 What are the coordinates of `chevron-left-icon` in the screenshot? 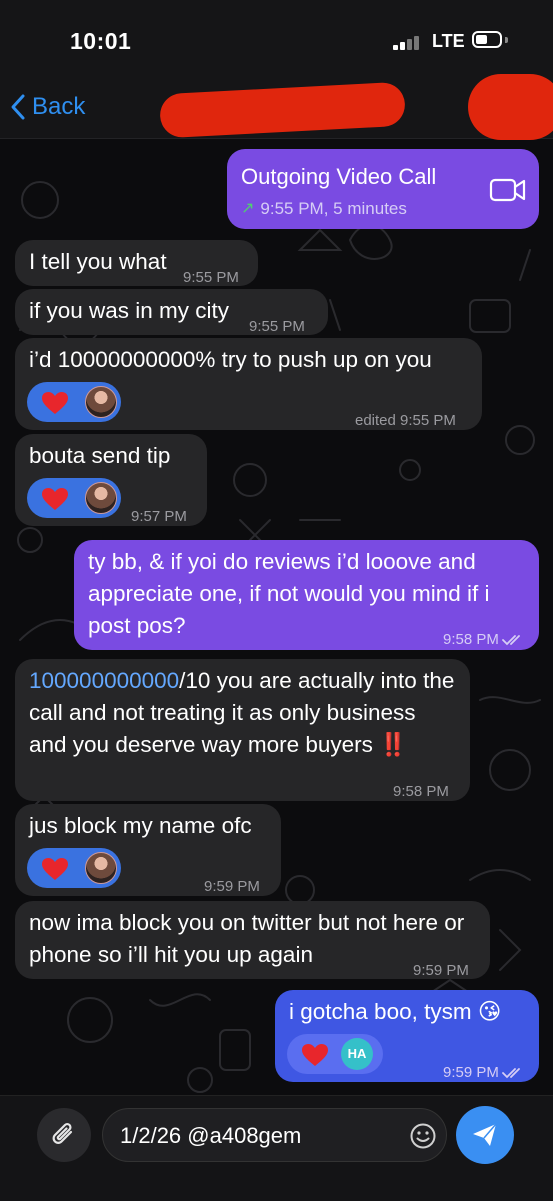 It's located at (18, 107).